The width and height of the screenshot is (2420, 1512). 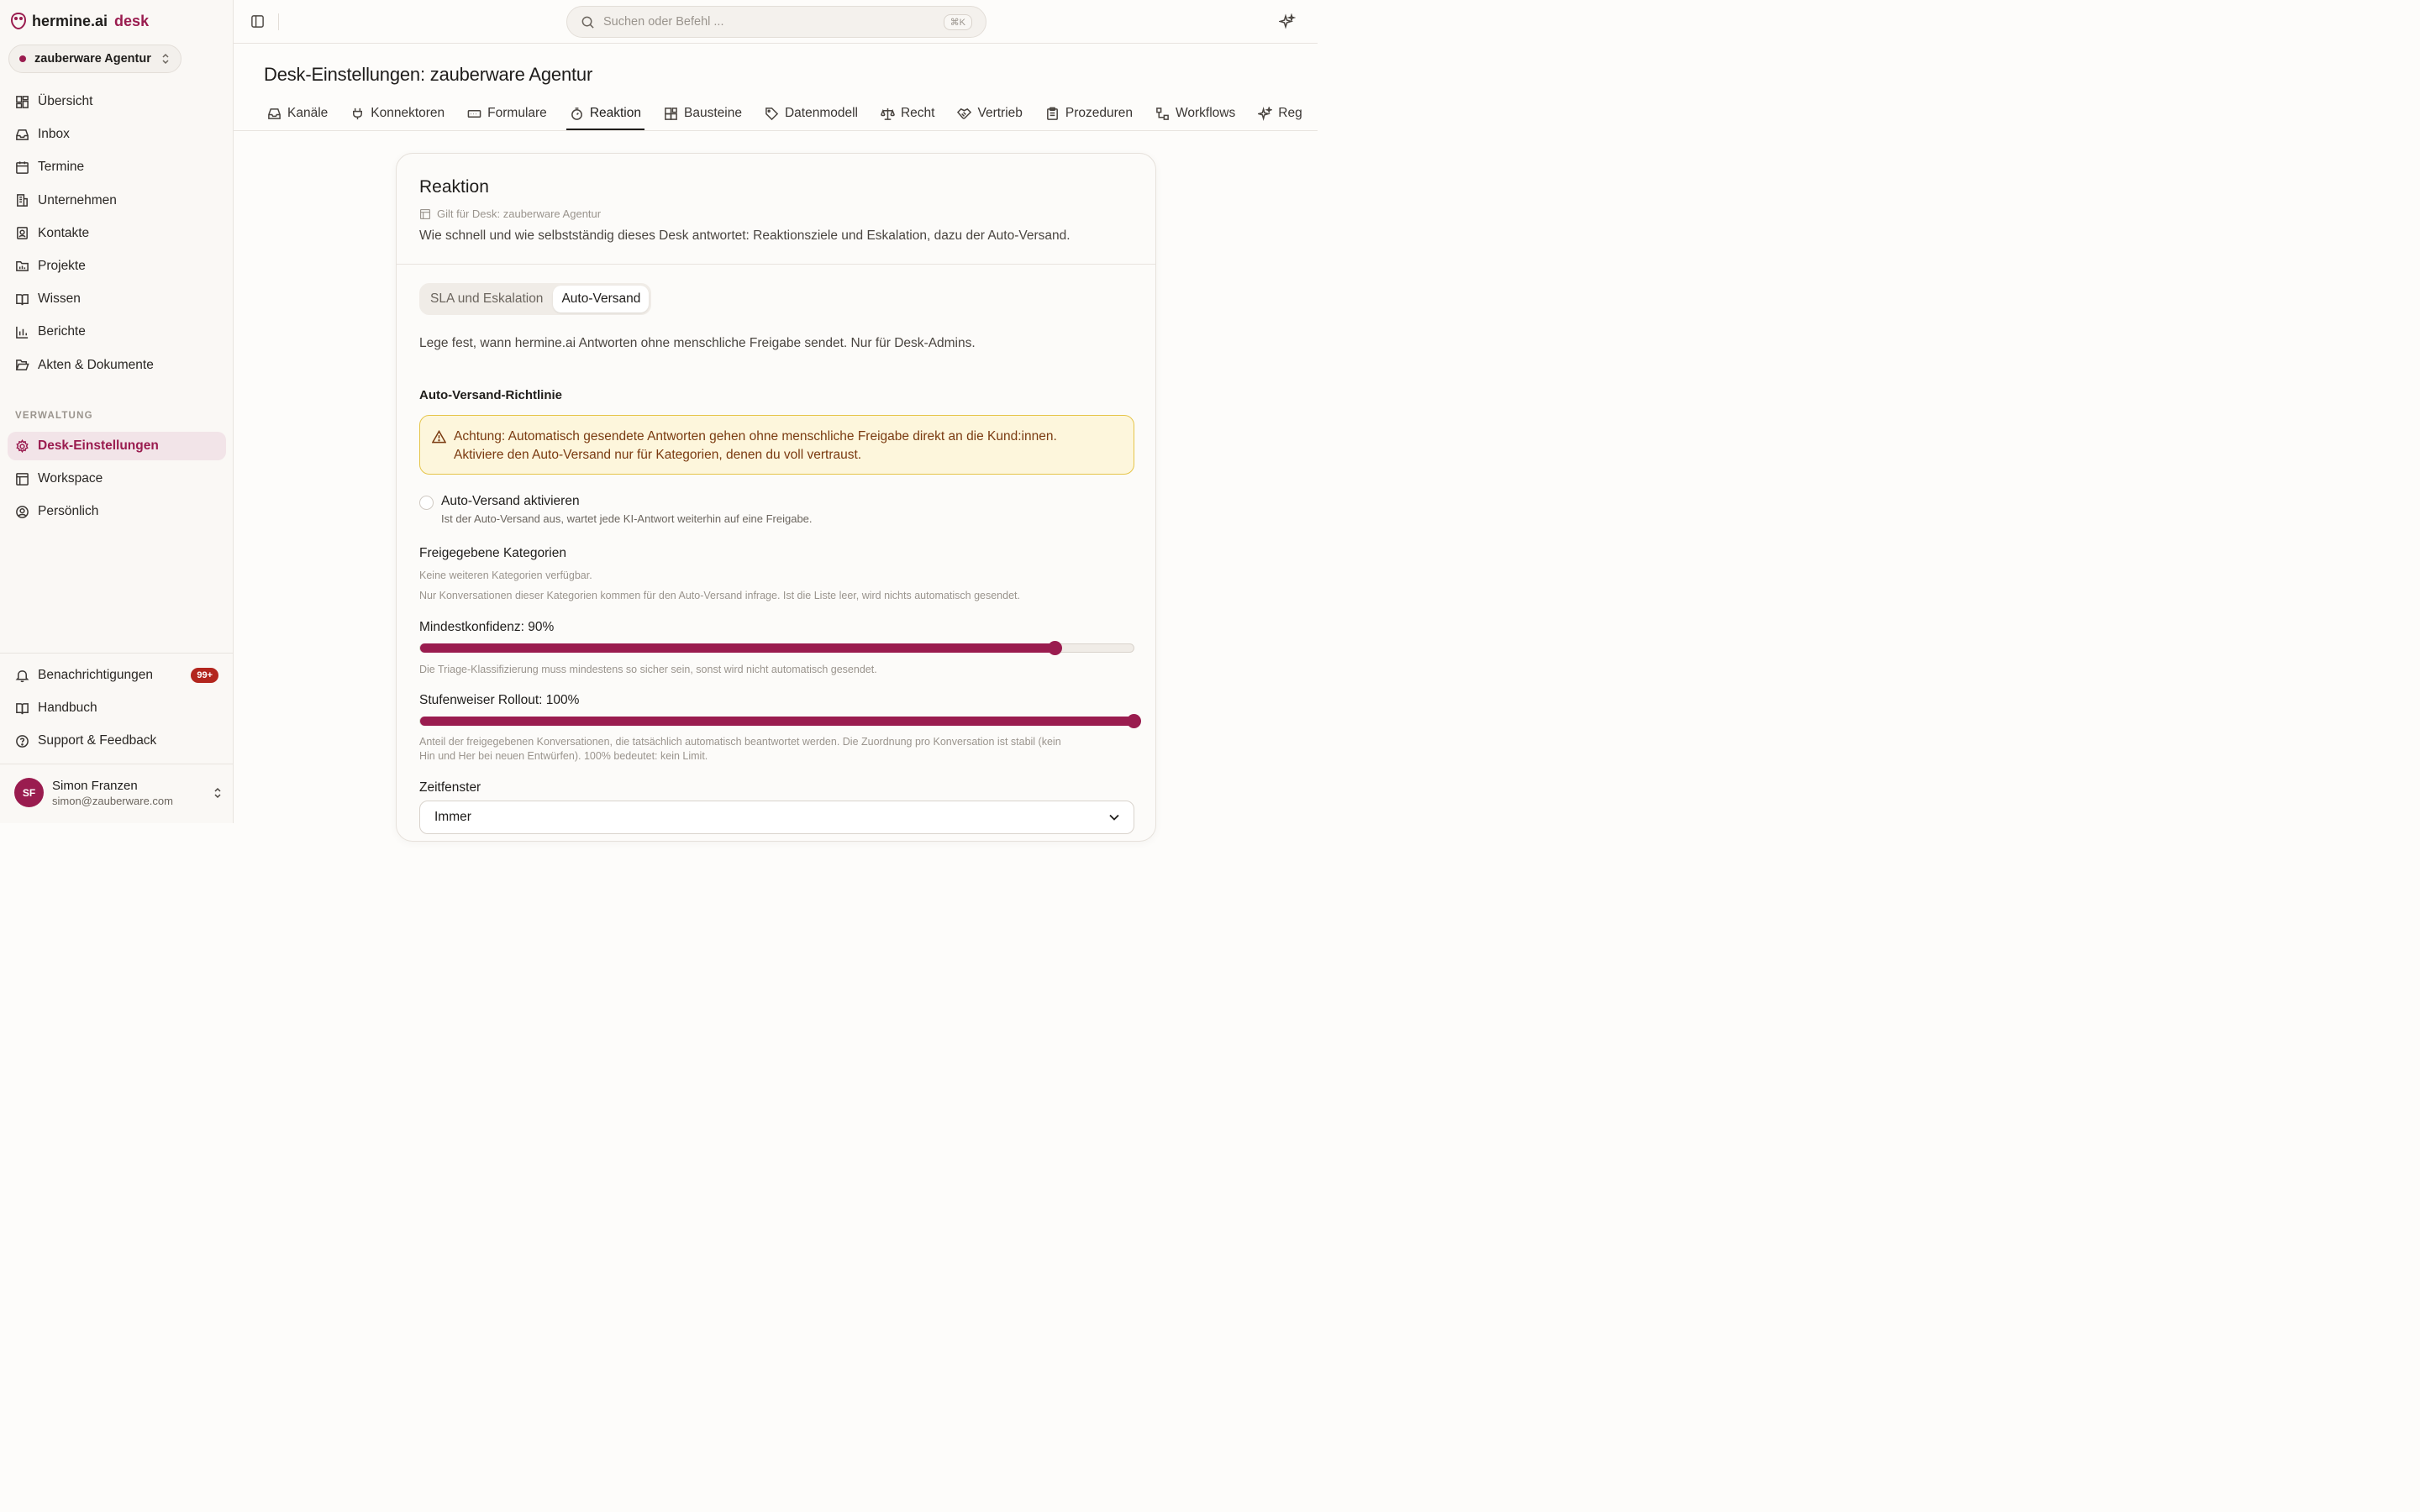 I want to click on tab-workflows: Workflows, so click(x=1195, y=113).